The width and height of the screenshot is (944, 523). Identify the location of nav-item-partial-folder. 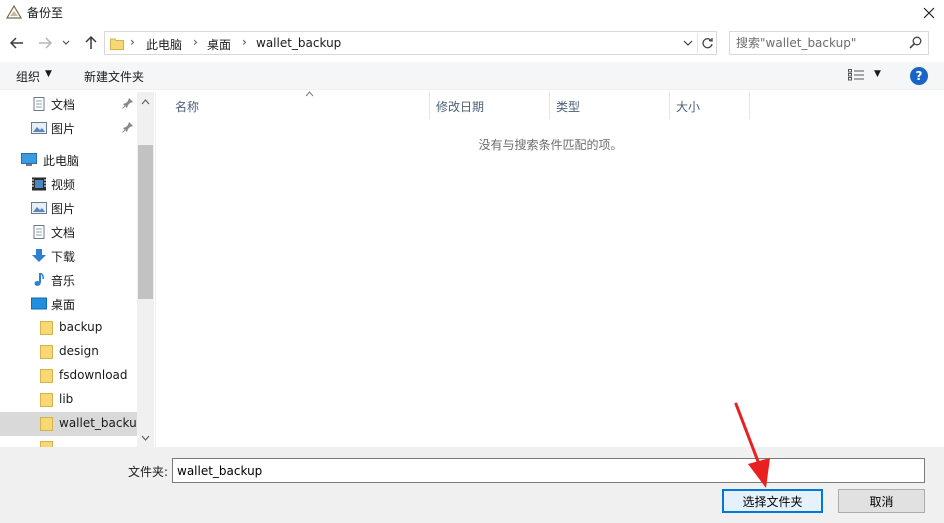
(68, 441).